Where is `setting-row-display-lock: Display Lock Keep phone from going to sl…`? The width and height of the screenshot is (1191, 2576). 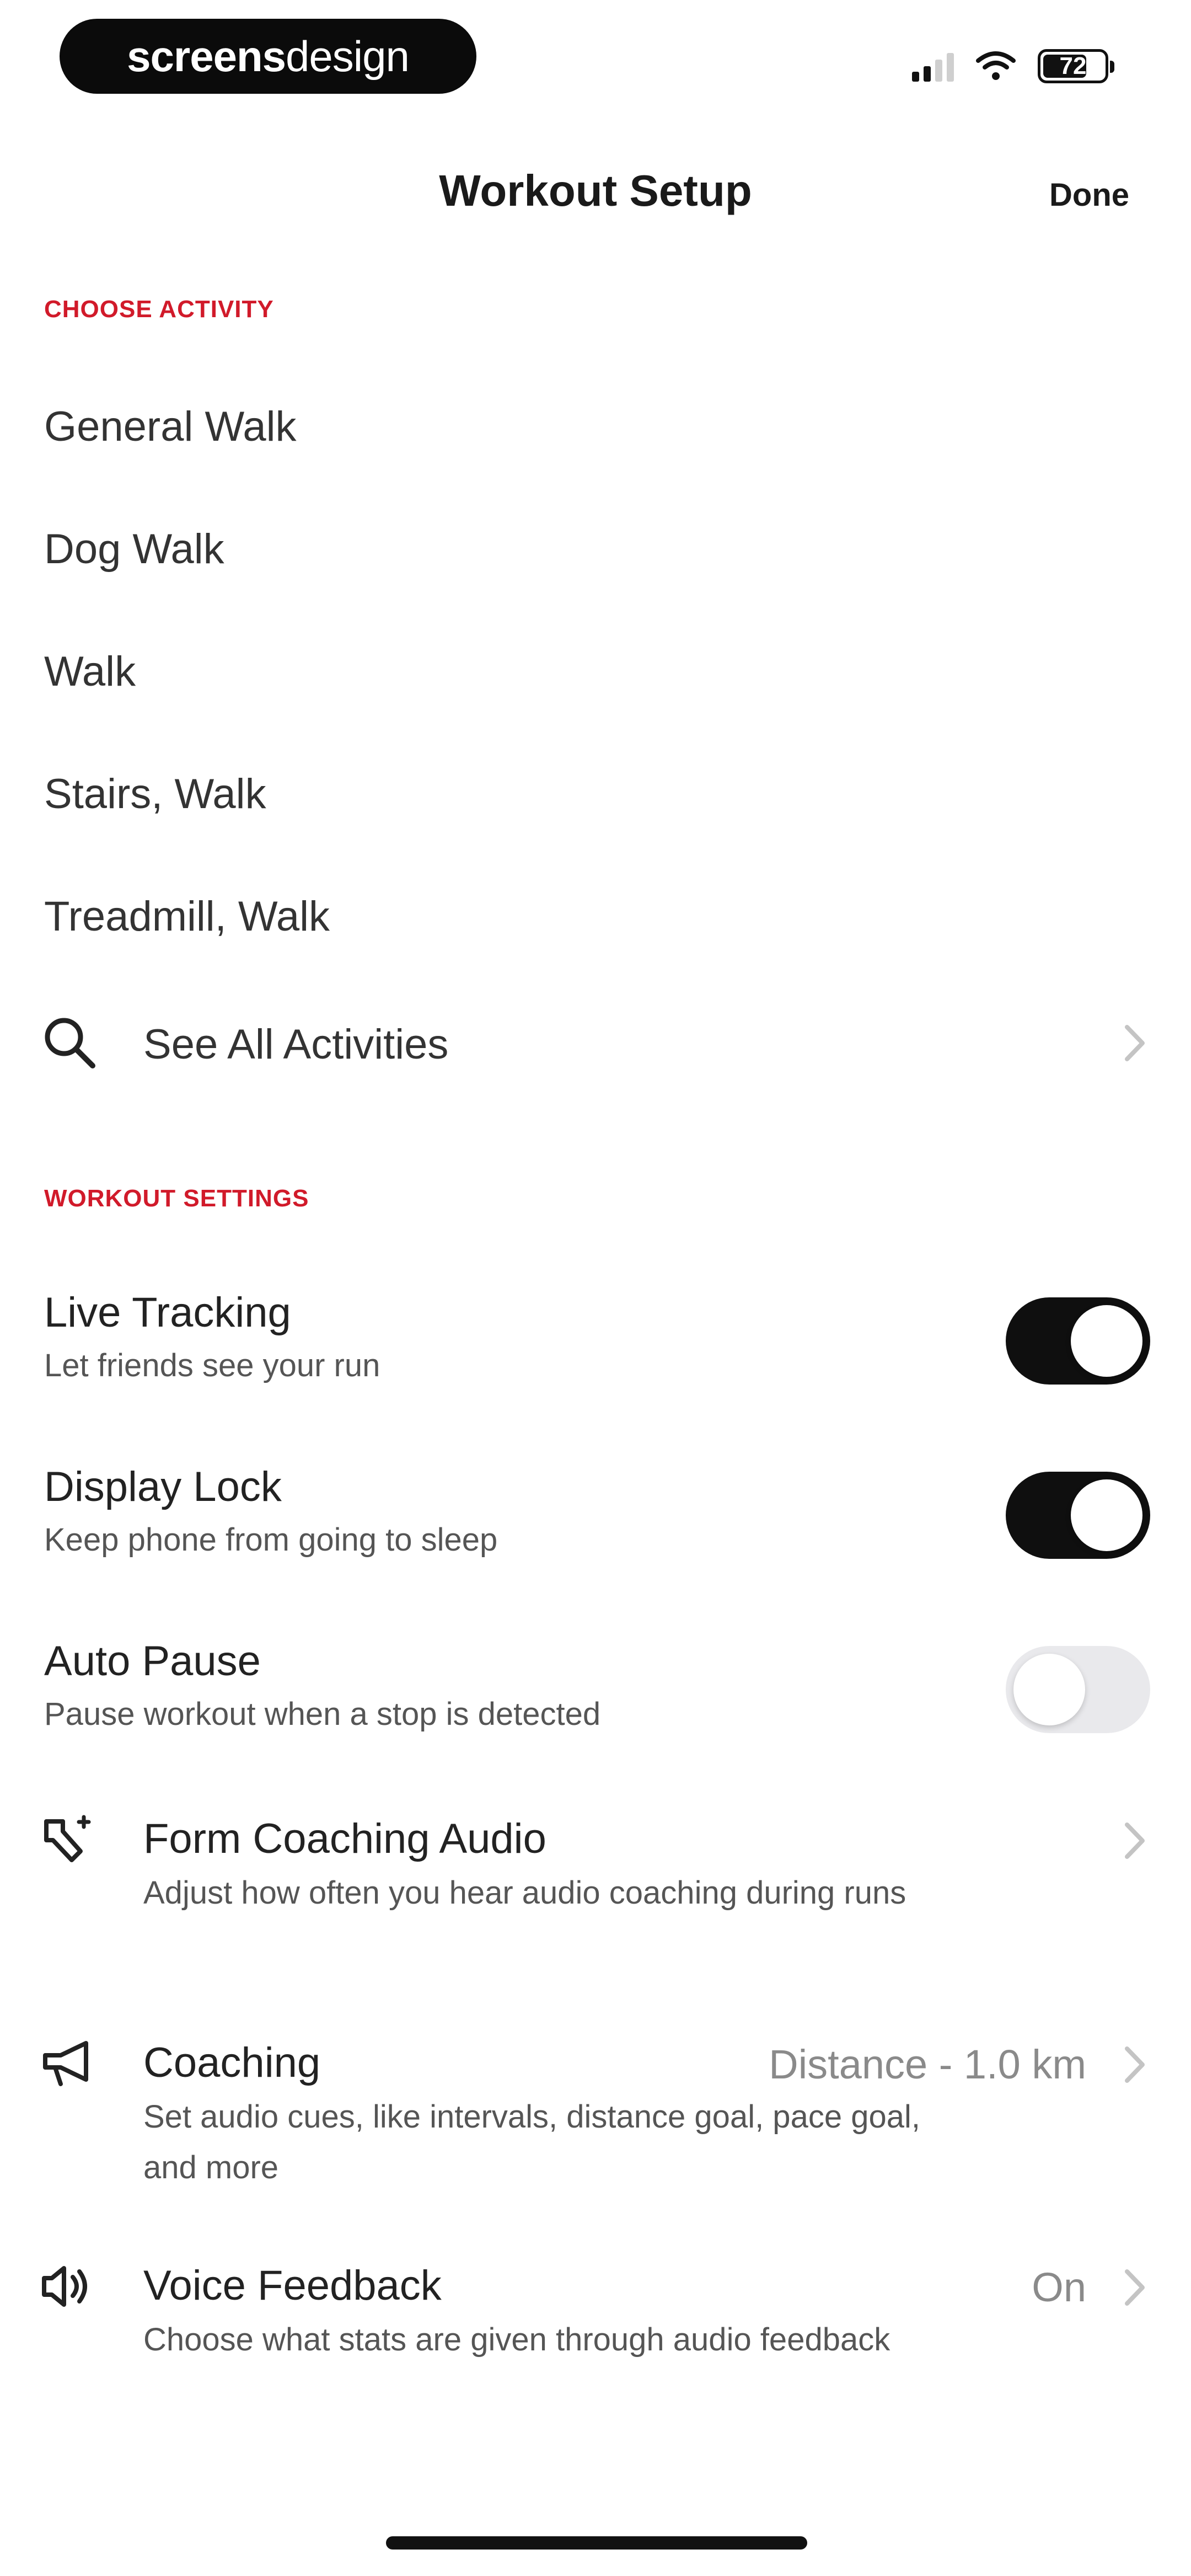 setting-row-display-lock: Display Lock Keep phone from going to sl… is located at coordinates (595, 1523).